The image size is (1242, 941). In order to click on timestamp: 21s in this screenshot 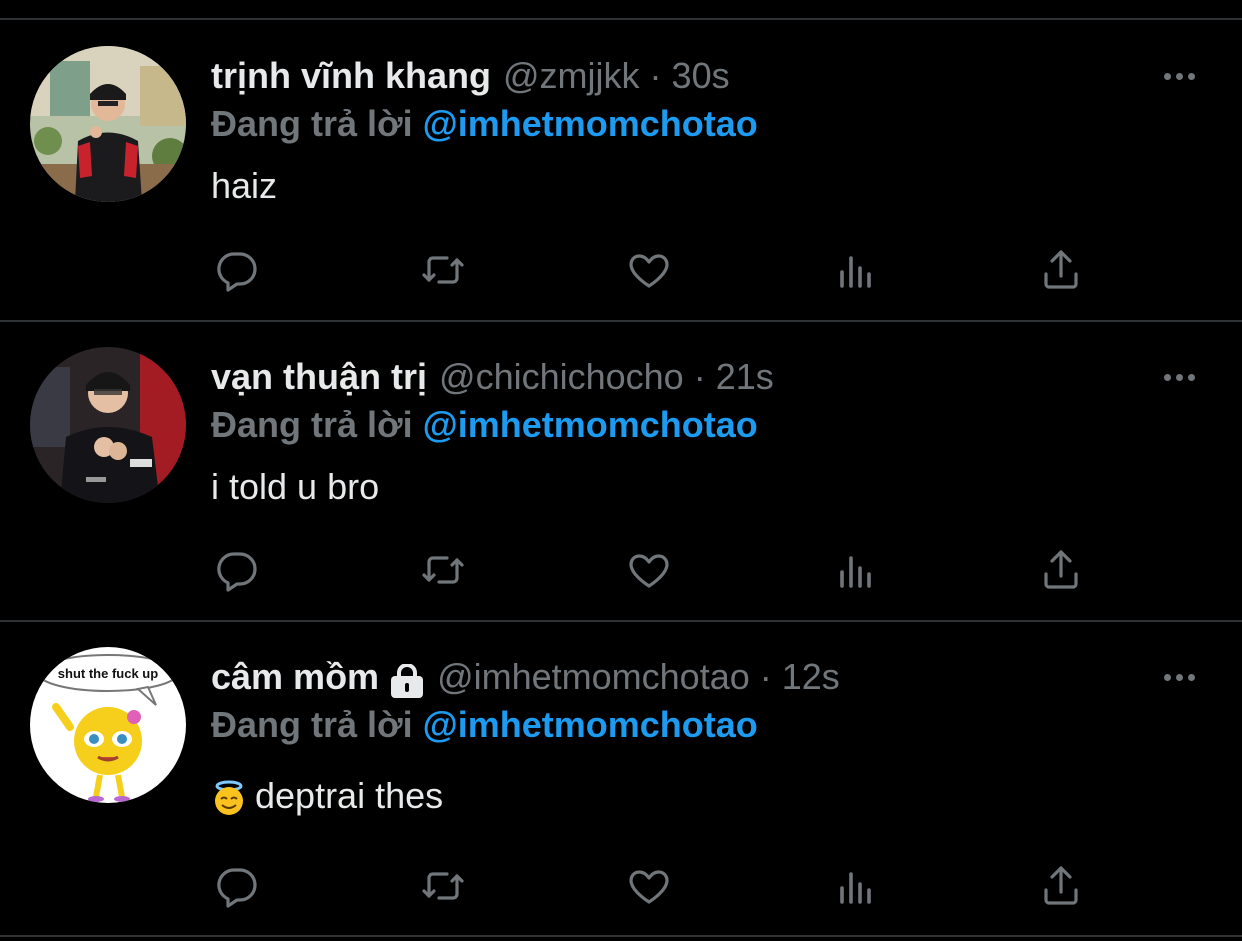, I will do `click(745, 377)`.